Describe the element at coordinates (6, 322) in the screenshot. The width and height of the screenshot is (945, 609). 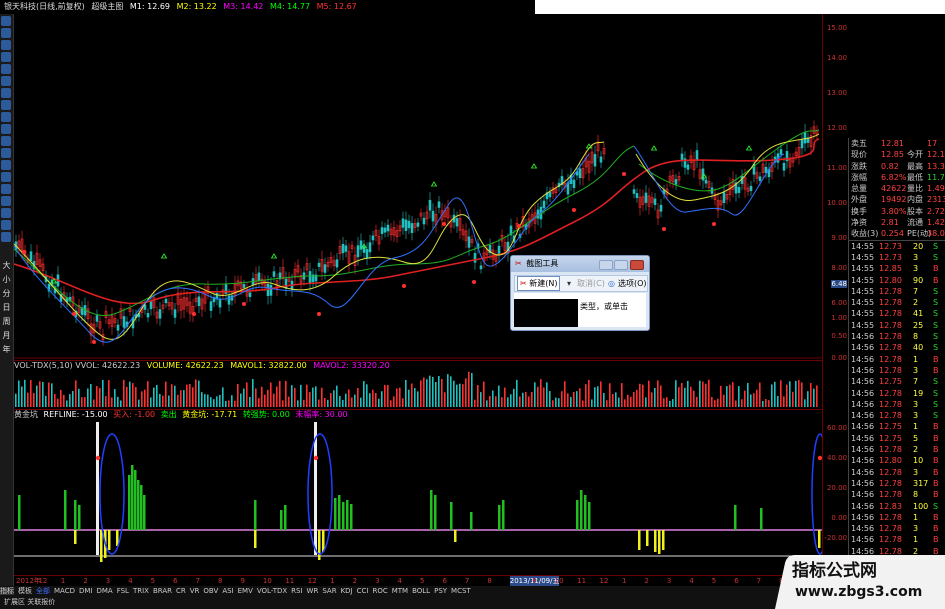
I see `period-week: 周` at that location.